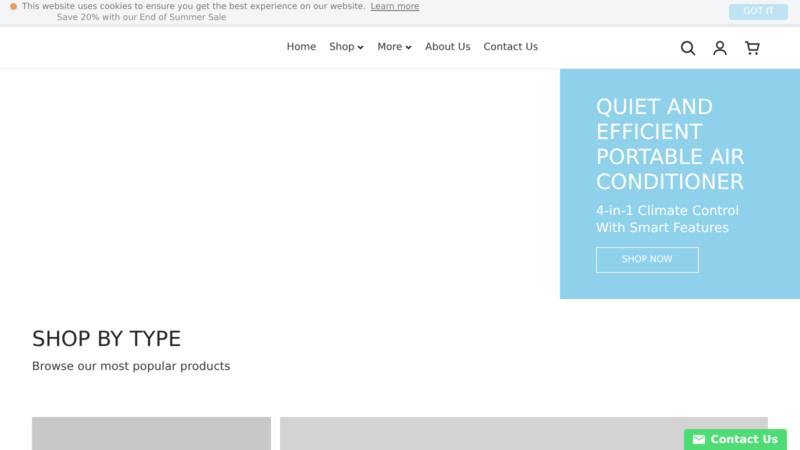  Describe the element at coordinates (720, 48) in the screenshot. I see `account-icon` at that location.